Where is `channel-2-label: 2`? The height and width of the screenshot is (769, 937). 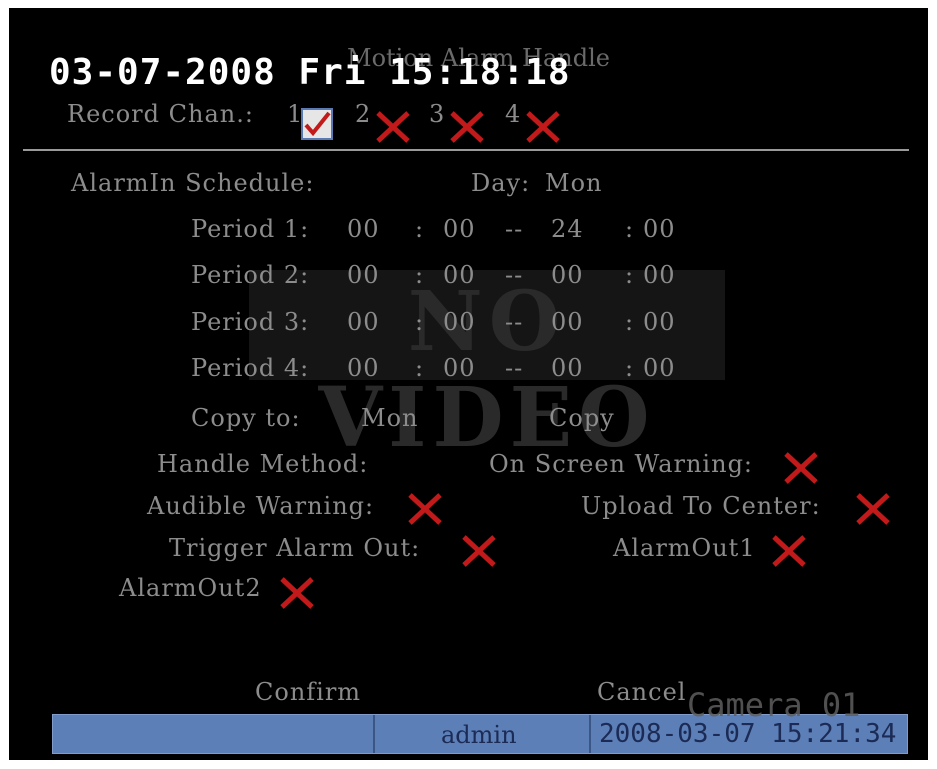
channel-2-label: 2 is located at coordinates (363, 114).